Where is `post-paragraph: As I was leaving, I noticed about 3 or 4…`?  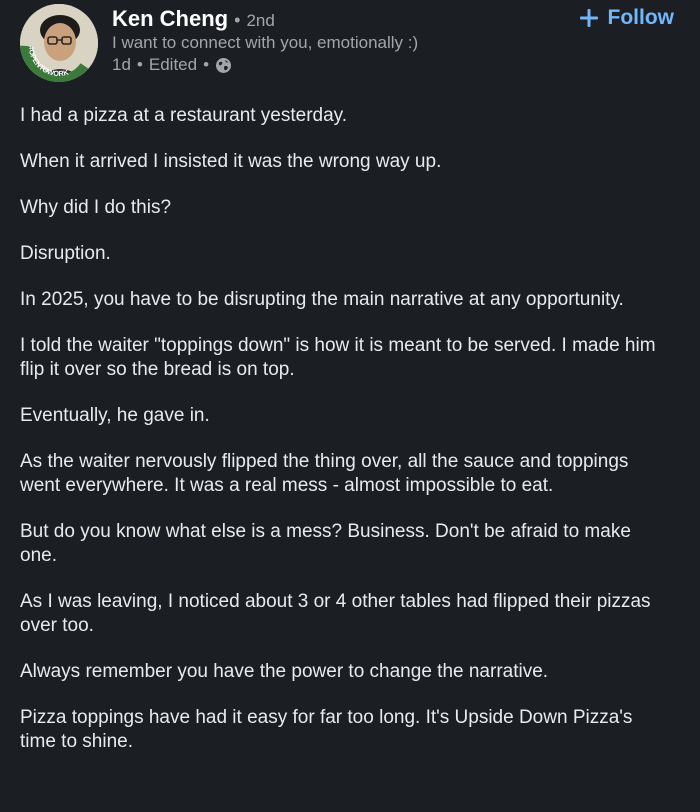 post-paragraph: As I was leaving, I noticed about 3 or 4… is located at coordinates (335, 613).